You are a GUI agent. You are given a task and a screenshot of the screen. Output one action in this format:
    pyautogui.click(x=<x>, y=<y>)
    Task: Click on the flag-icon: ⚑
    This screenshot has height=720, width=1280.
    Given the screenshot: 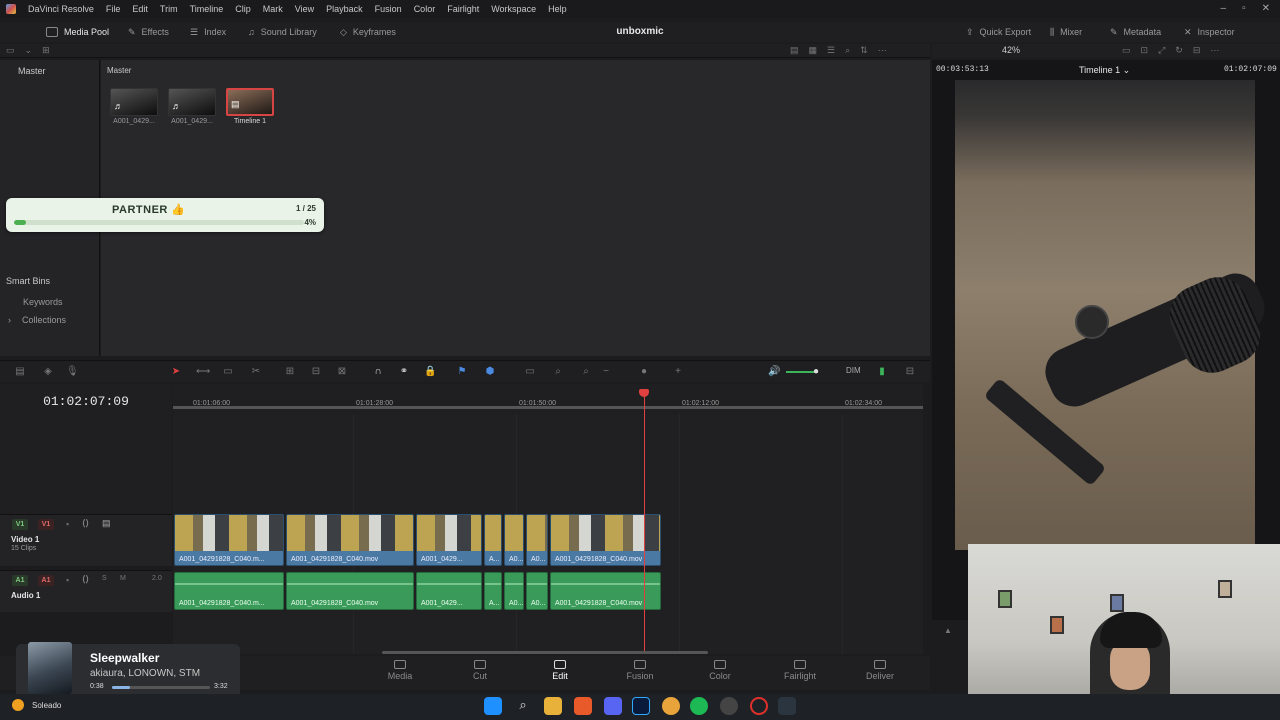 What is the action you would take?
    pyautogui.click(x=462, y=372)
    